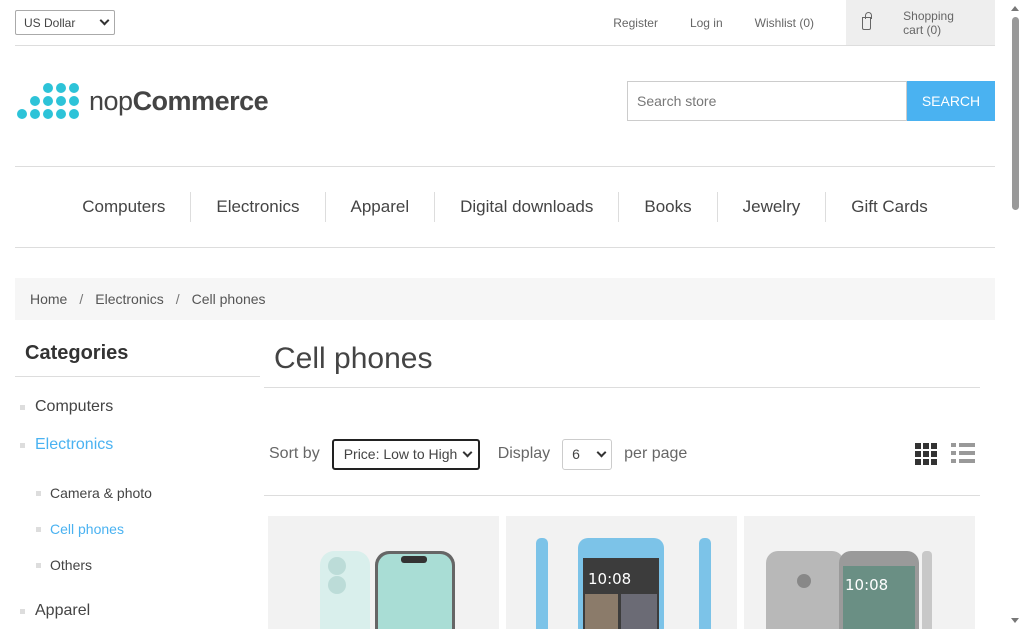 This screenshot has width=1024, height=629. What do you see at coordinates (951, 101) in the screenshot?
I see `search-button: SEARCH` at bounding box center [951, 101].